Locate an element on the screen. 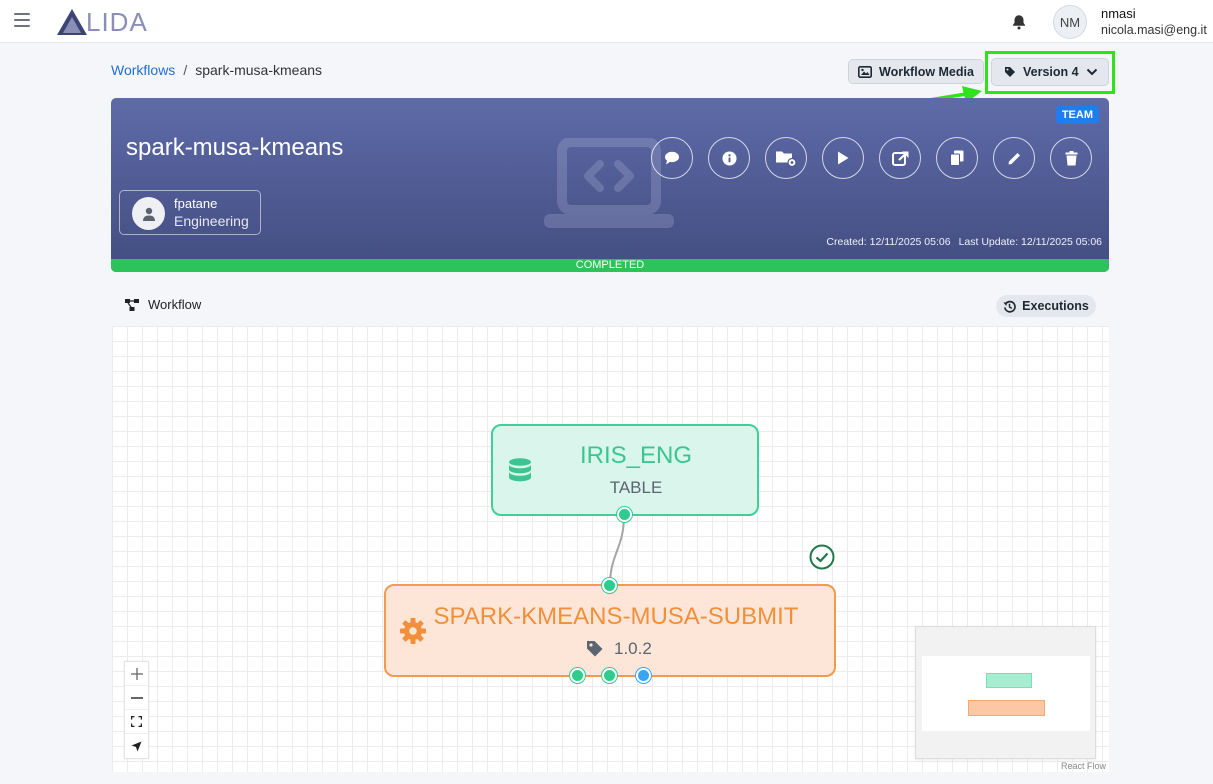  workflow-title: spark-musa-kmeans is located at coordinates (235, 147).